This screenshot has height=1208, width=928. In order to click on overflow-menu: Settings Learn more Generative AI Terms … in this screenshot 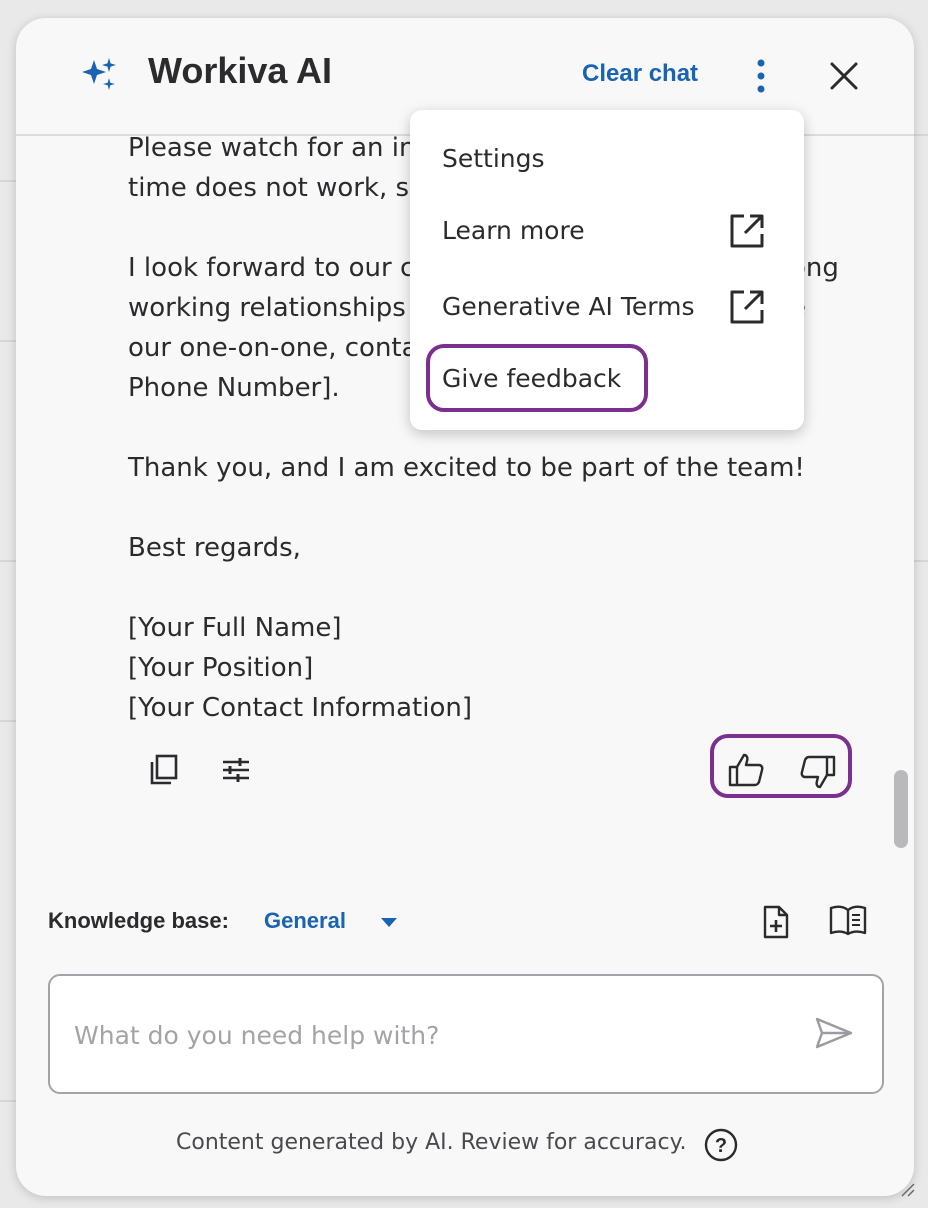, I will do `click(607, 270)`.